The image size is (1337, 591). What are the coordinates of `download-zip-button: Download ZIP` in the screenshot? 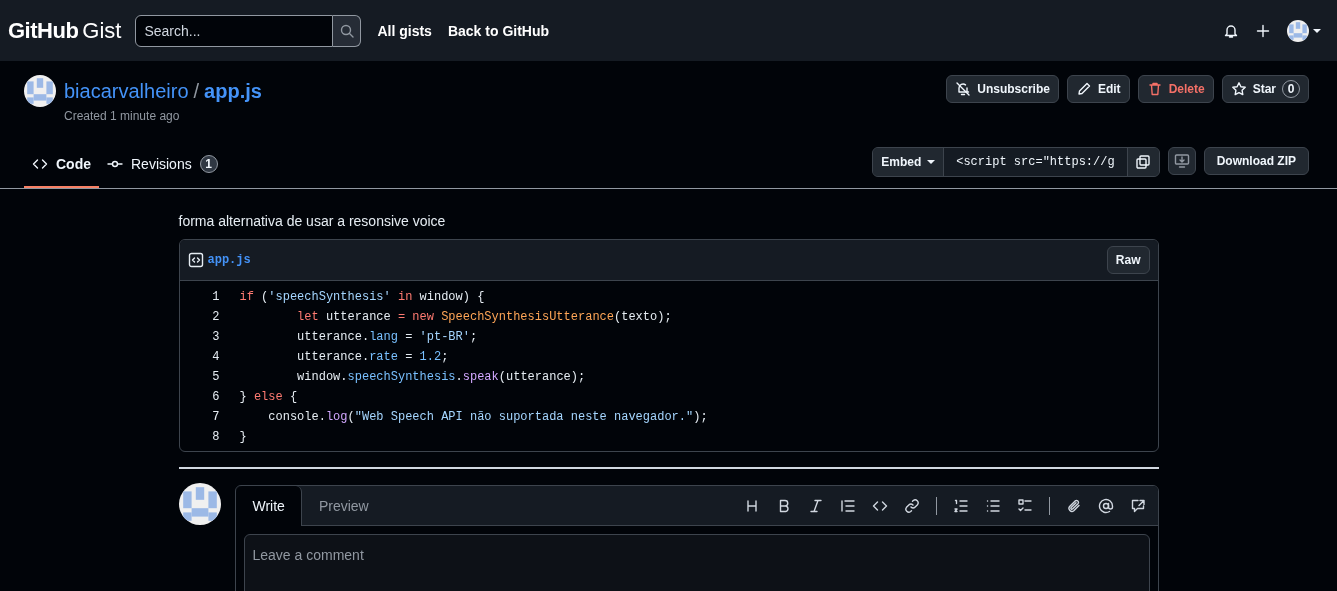 It's located at (1256, 160).